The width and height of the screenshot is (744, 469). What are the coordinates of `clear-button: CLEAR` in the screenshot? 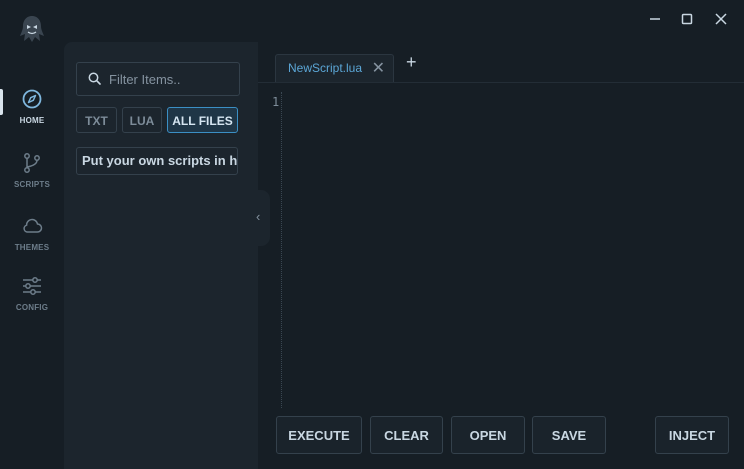 It's located at (406, 435).